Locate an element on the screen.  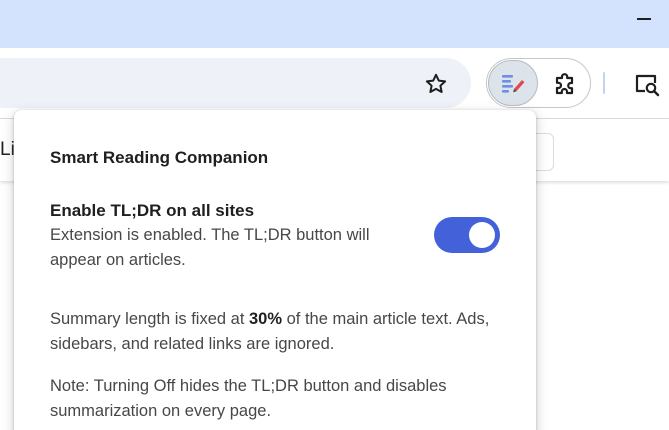
tldr-extension-button is located at coordinates (513, 83).